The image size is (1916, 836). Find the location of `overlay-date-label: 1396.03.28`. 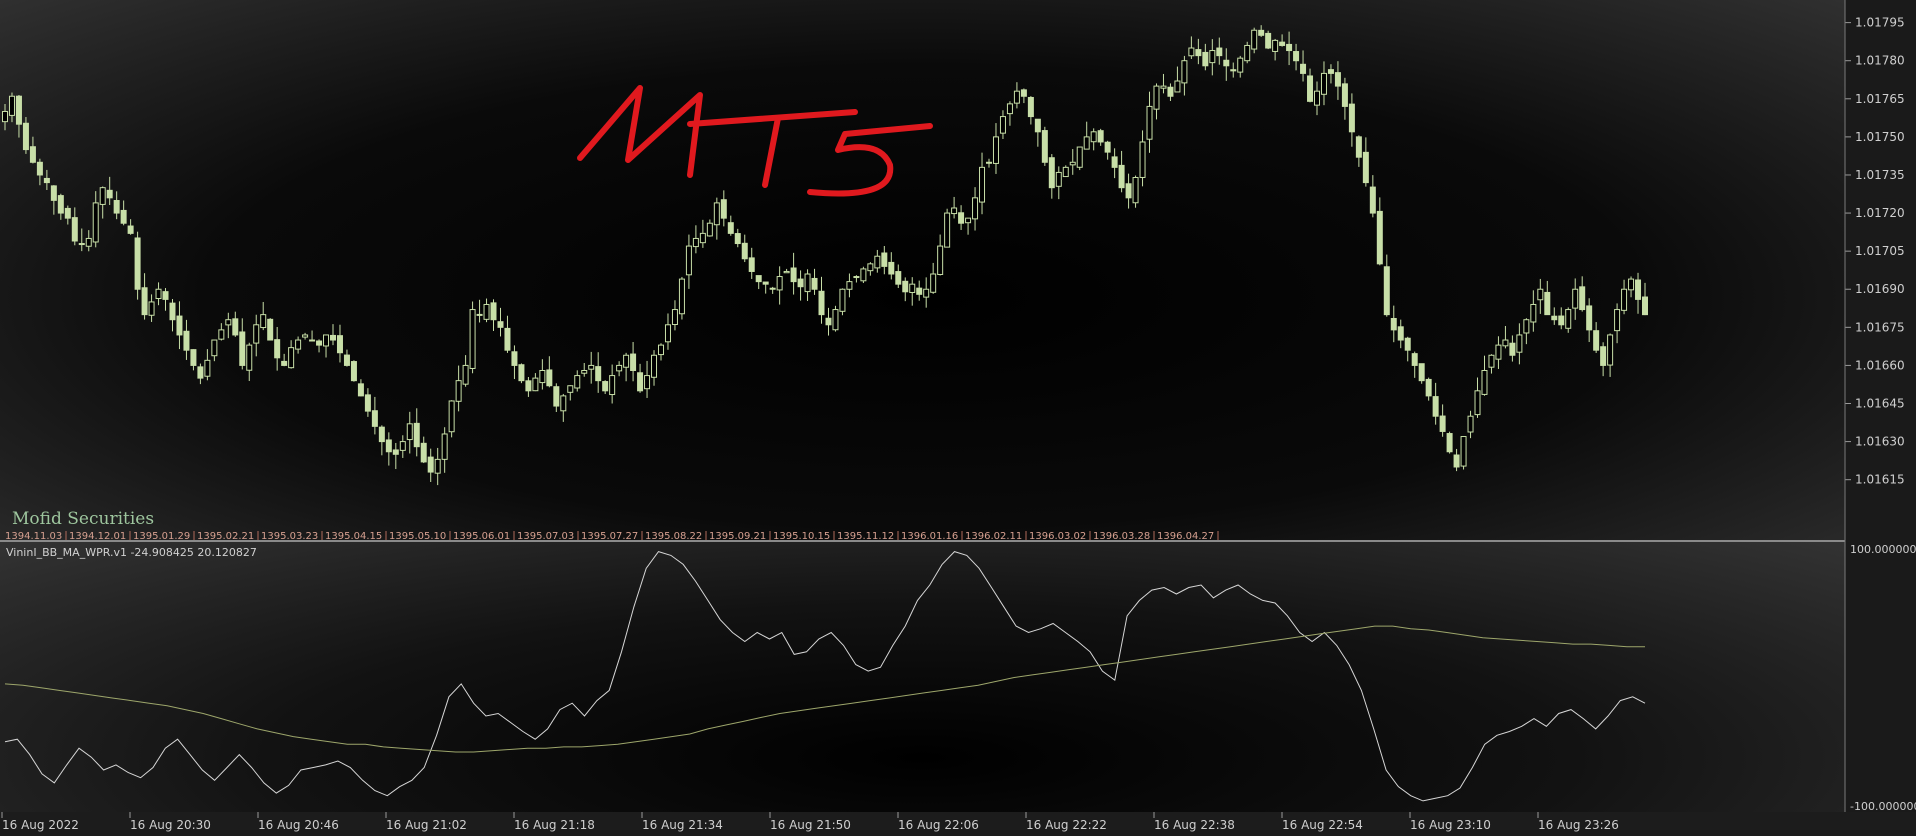

overlay-date-label: 1396.03.28 is located at coordinates (1121, 536).